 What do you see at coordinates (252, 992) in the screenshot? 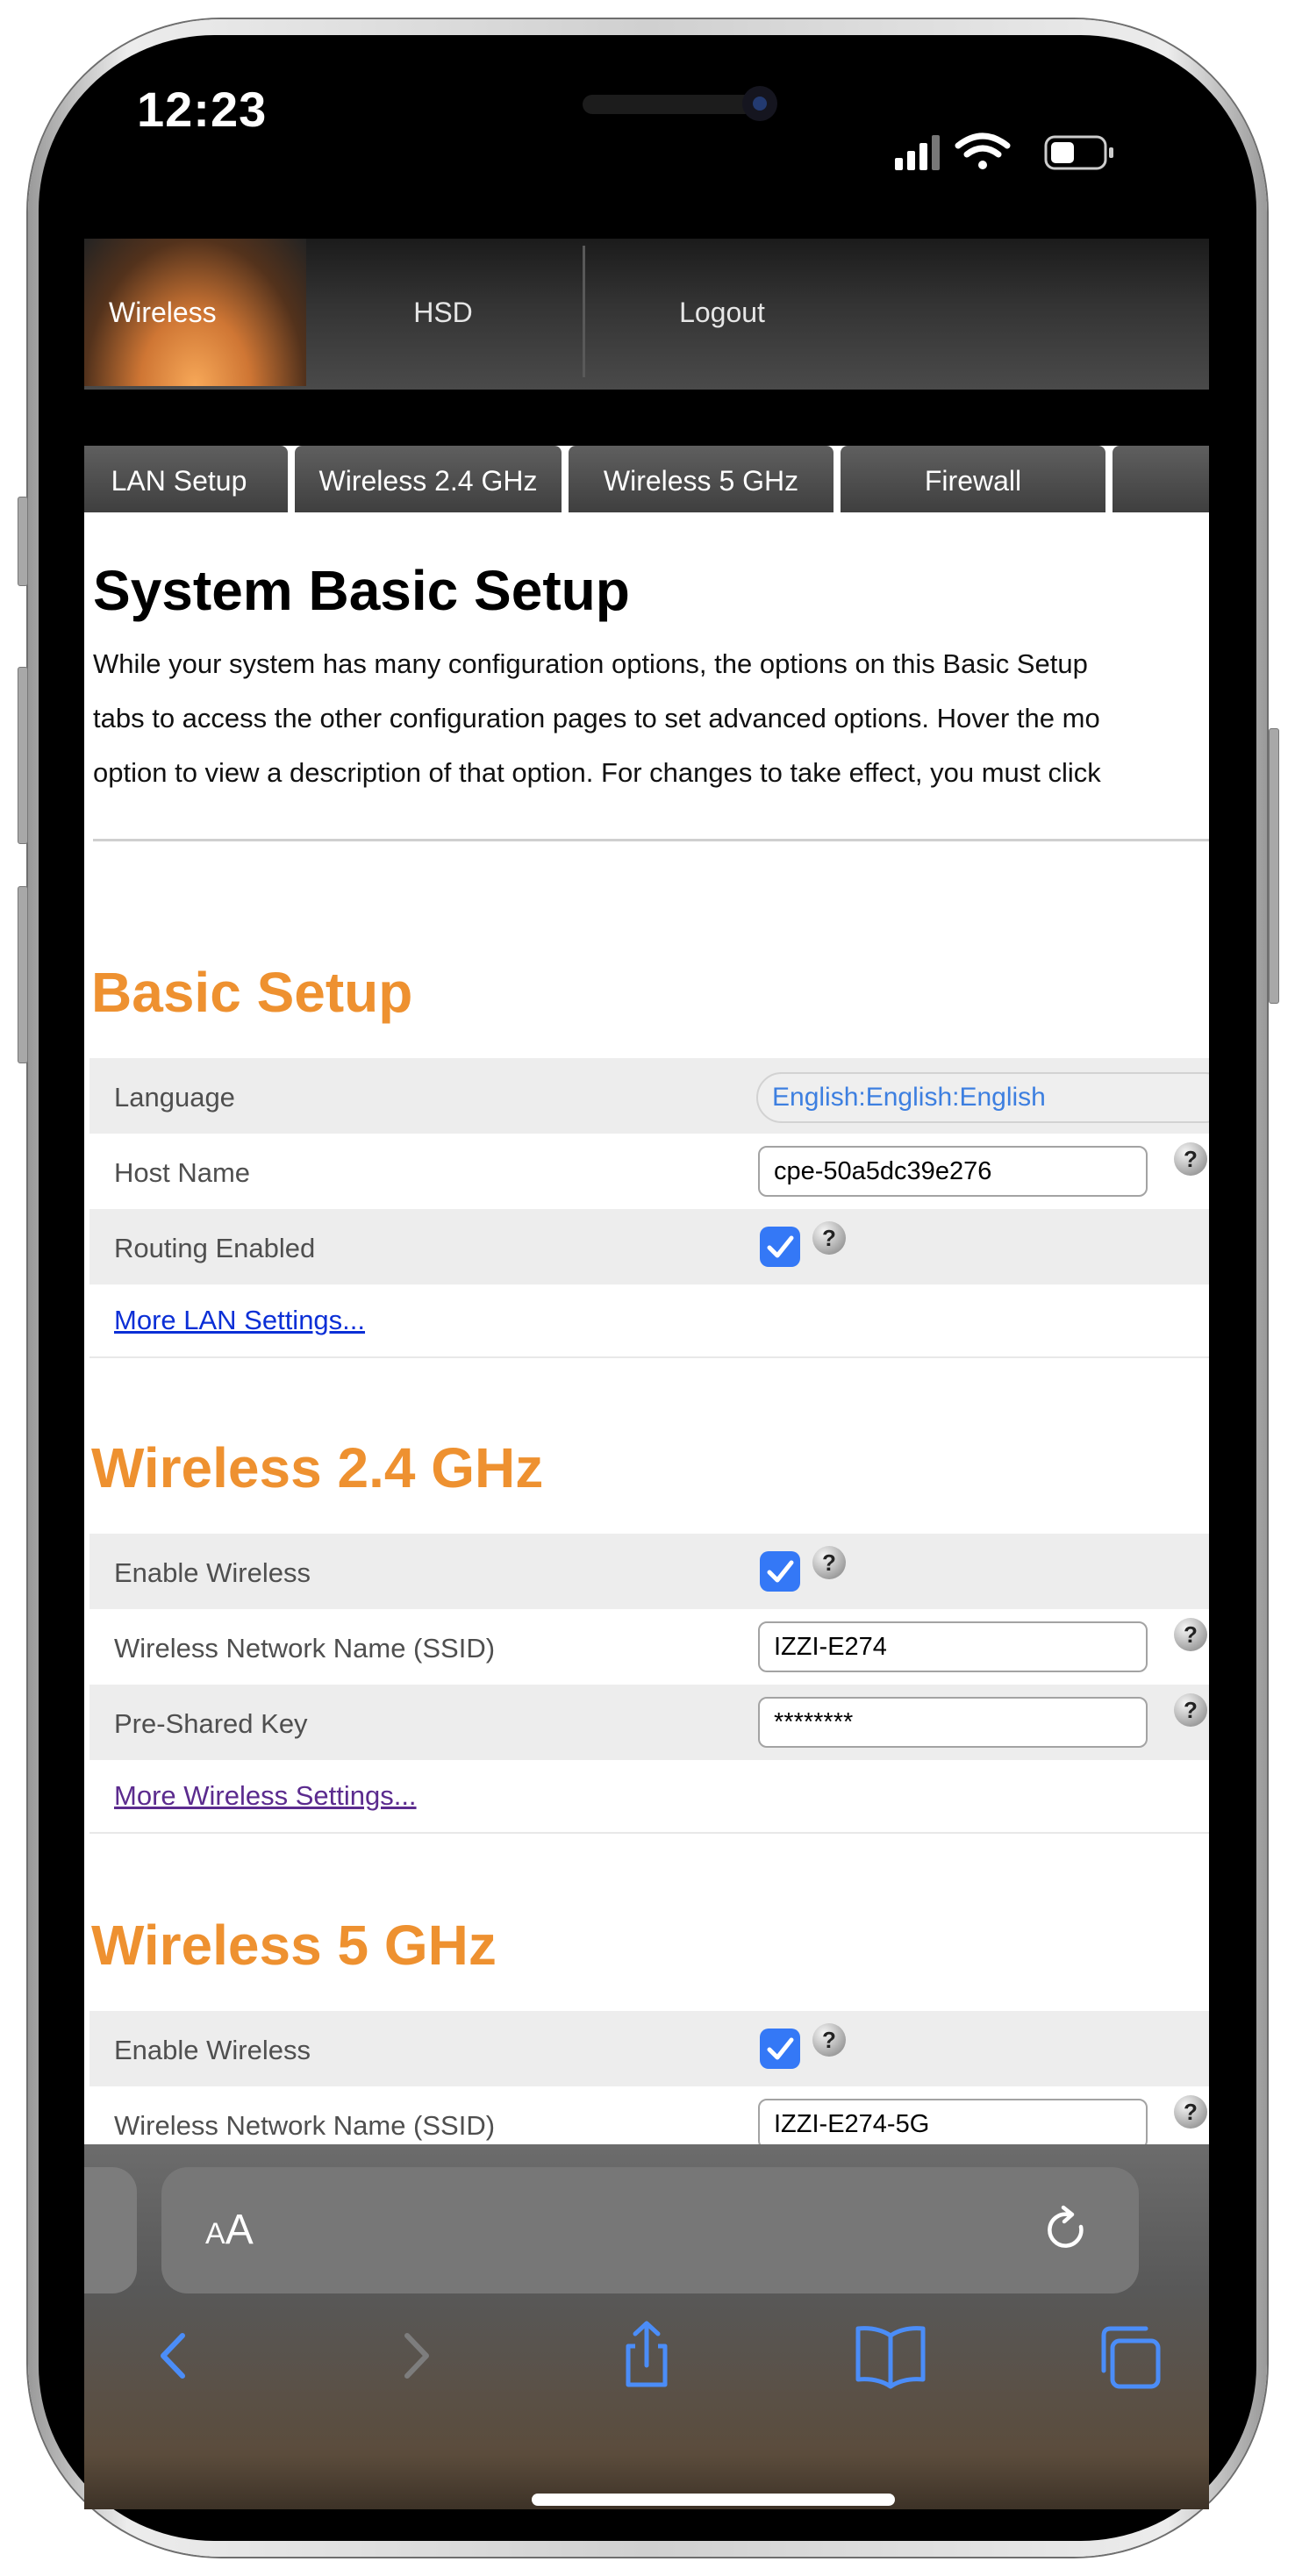
I see `section-title-basic-setup: Basic Setup` at bounding box center [252, 992].